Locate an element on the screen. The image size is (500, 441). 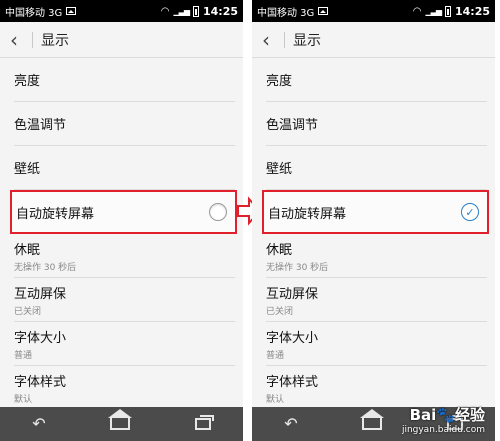
auto-rotate-checkbox-unchecked is located at coordinates (218, 212).